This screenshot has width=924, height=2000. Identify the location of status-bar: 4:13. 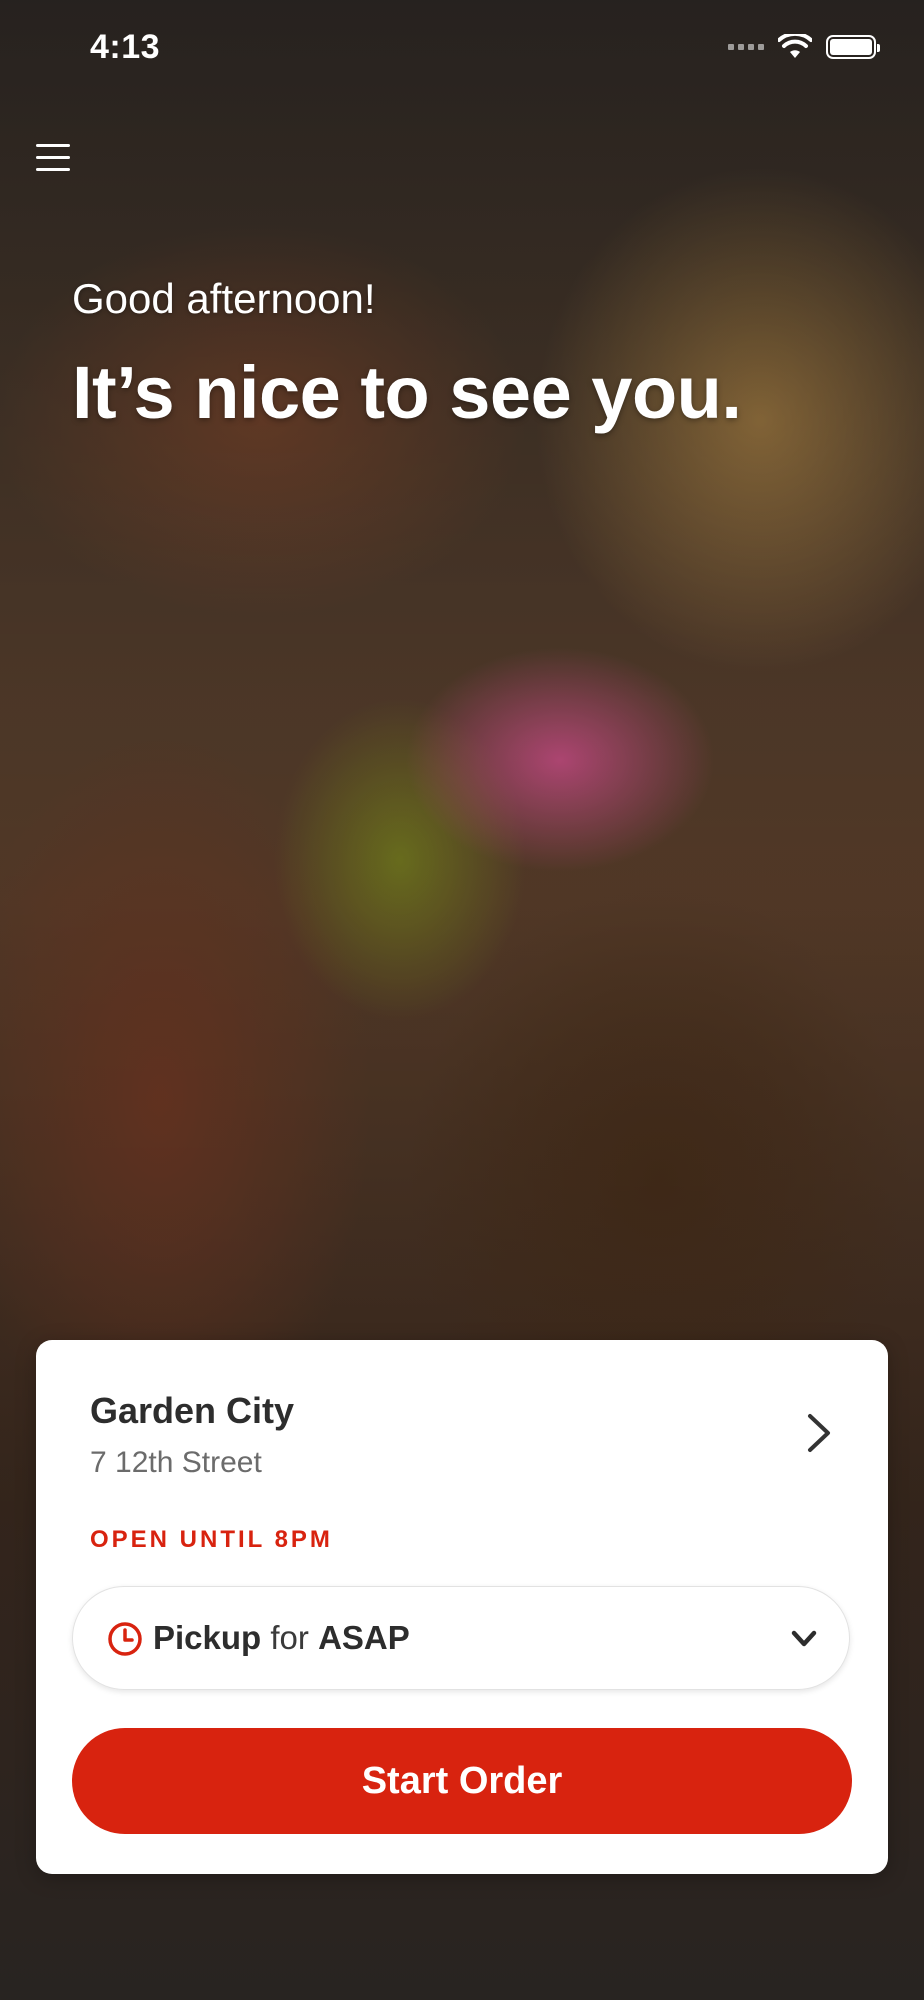
(462, 50).